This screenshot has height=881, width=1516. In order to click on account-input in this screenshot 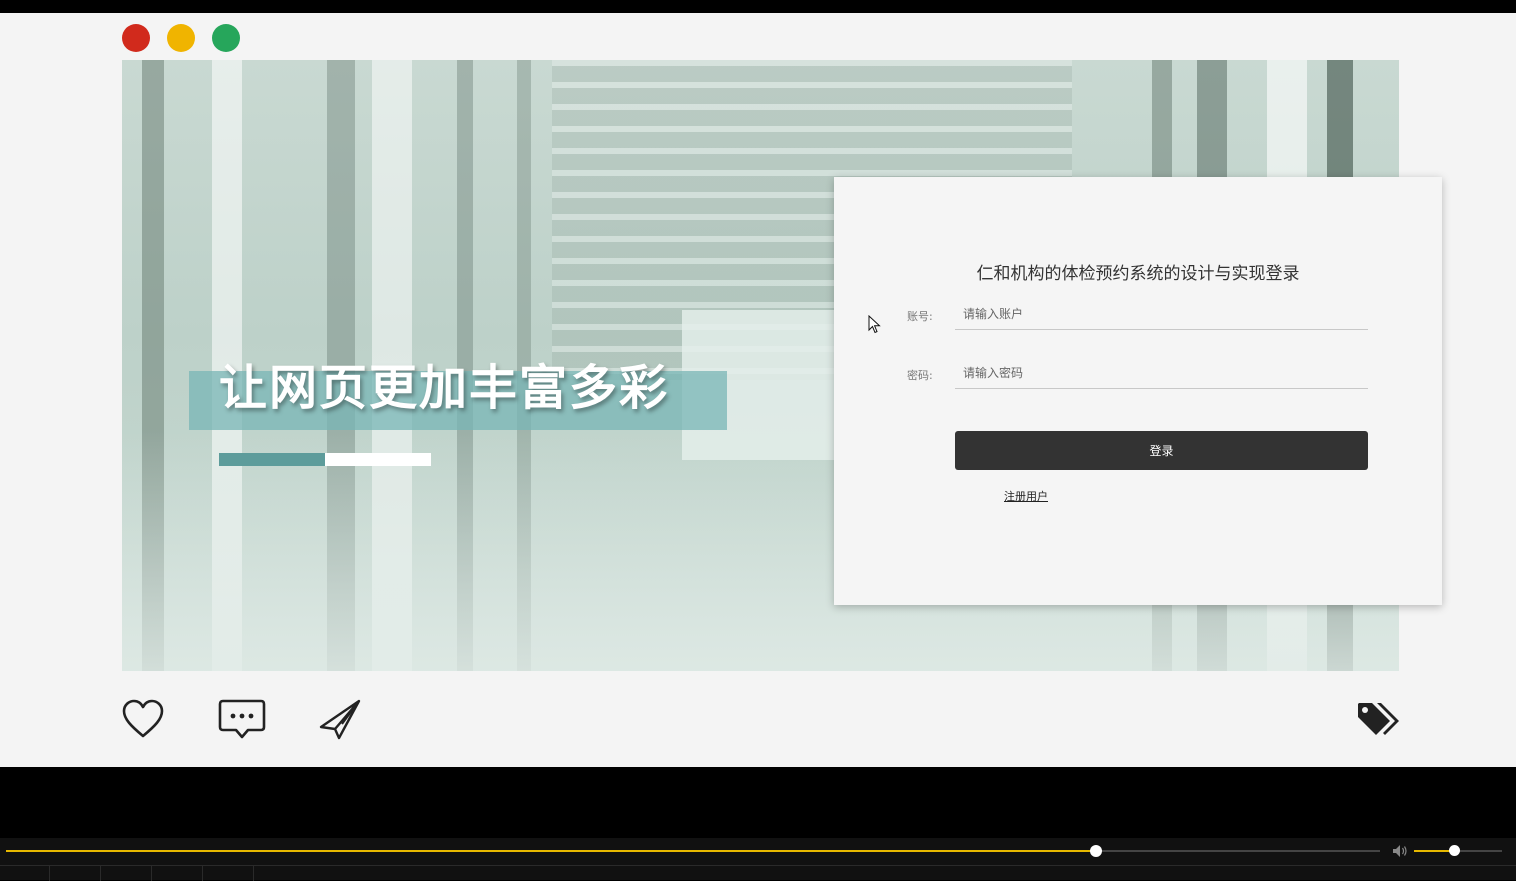, I will do `click(1161, 314)`.